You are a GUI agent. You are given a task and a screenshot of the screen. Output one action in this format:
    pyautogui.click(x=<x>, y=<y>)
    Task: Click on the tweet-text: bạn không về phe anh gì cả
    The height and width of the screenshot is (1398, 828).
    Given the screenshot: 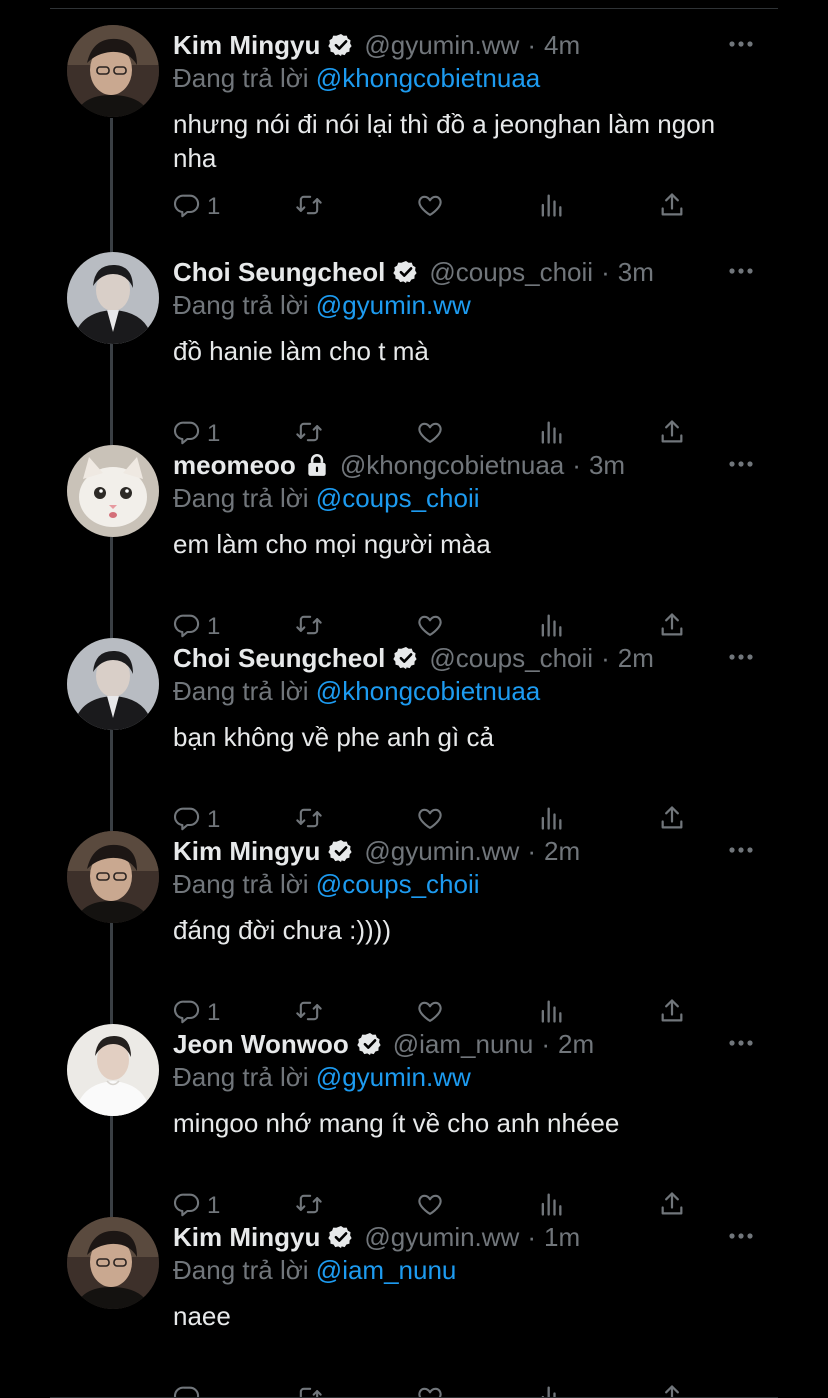 What is the action you would take?
    pyautogui.click(x=333, y=737)
    